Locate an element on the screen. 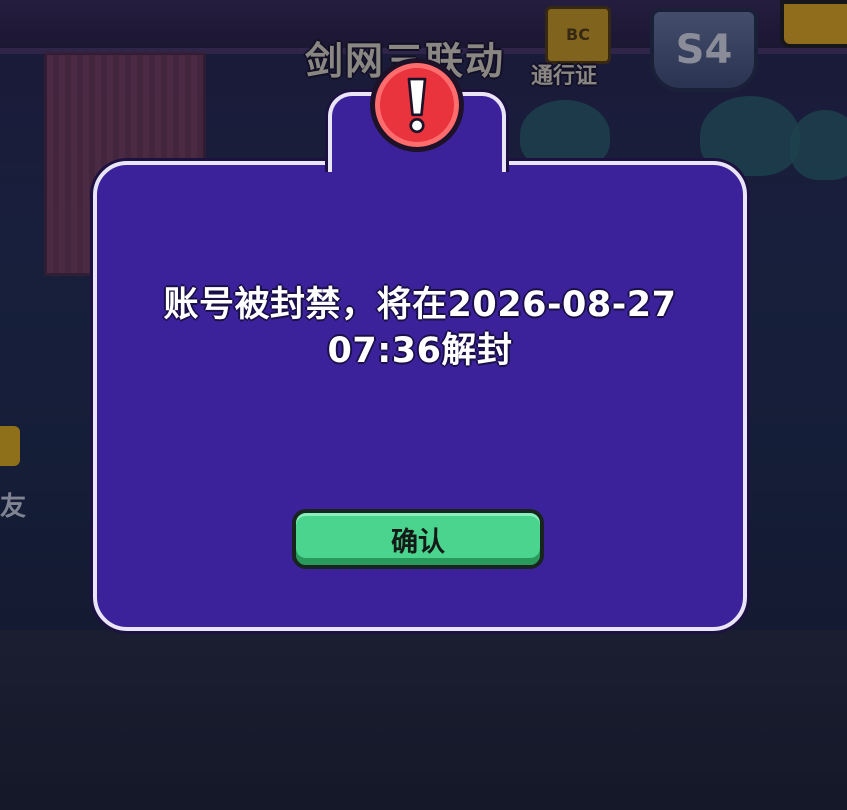  dialog-tab-join is located at coordinates (417, 165).